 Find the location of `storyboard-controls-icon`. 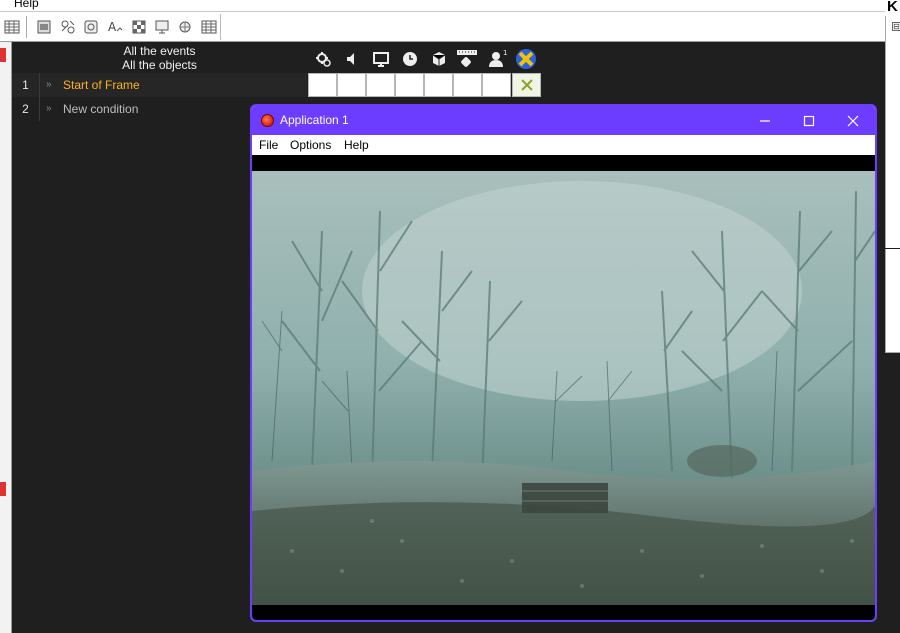

storyboard-controls-icon is located at coordinates (381, 59).